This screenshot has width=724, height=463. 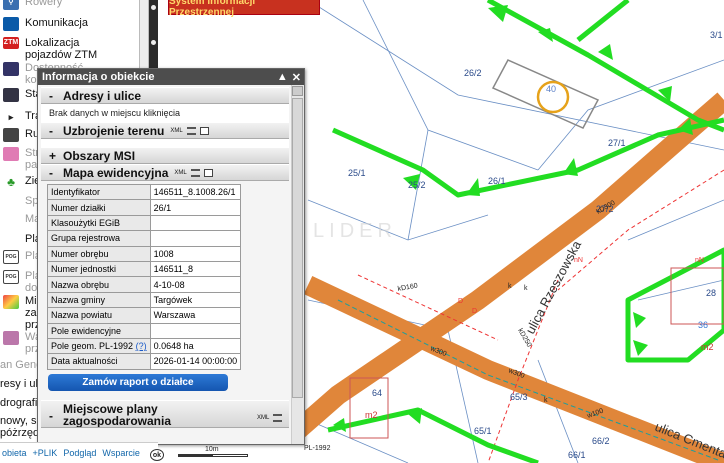 What do you see at coordinates (195, 253) in the screenshot?
I see `row-value: 1008` at bounding box center [195, 253].